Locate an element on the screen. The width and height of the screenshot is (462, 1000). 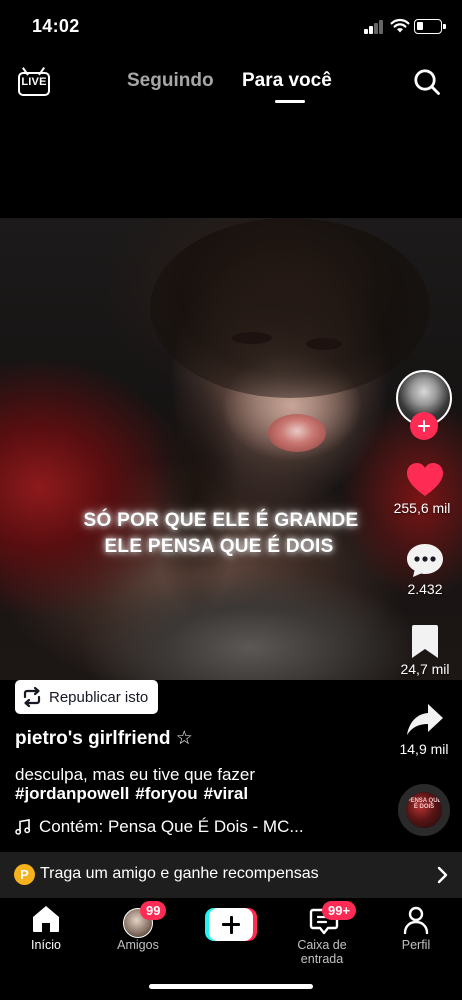
comment-count: 2.432 is located at coordinates (425, 589).